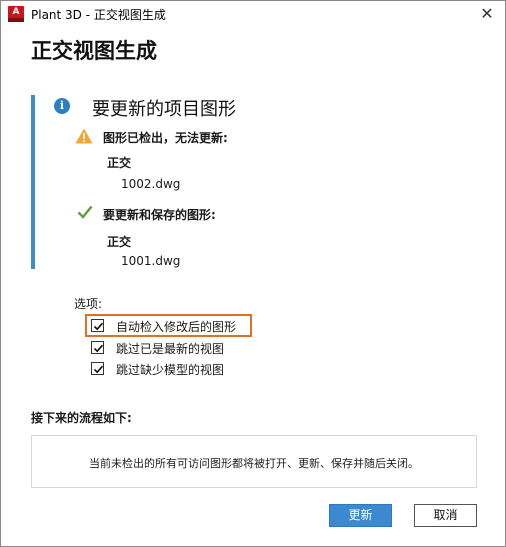 The height and width of the screenshot is (547, 506). What do you see at coordinates (170, 370) in the screenshot?
I see `skip-missing-model-label: 跳过缺少模型的视图` at bounding box center [170, 370].